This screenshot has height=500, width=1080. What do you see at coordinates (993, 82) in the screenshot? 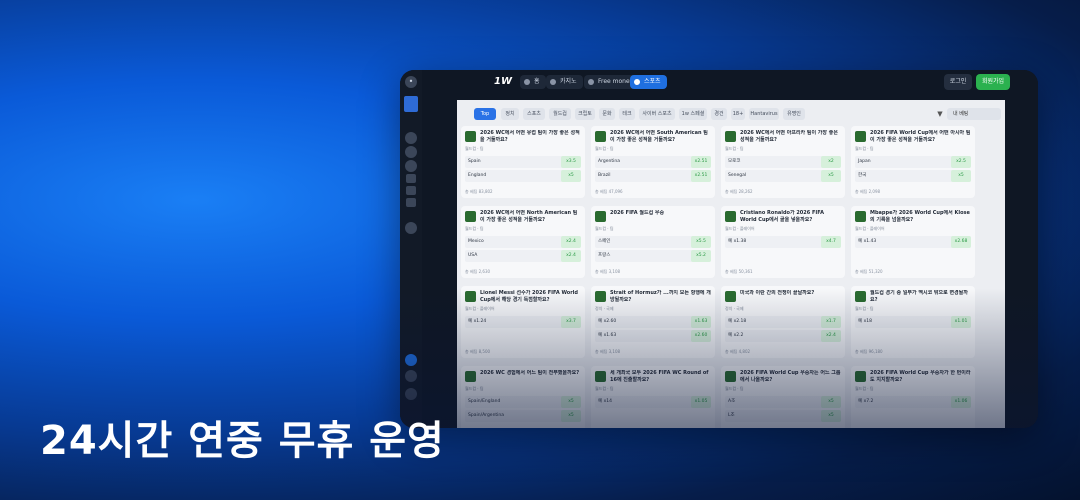
I see `register-button: 회원가입` at bounding box center [993, 82].